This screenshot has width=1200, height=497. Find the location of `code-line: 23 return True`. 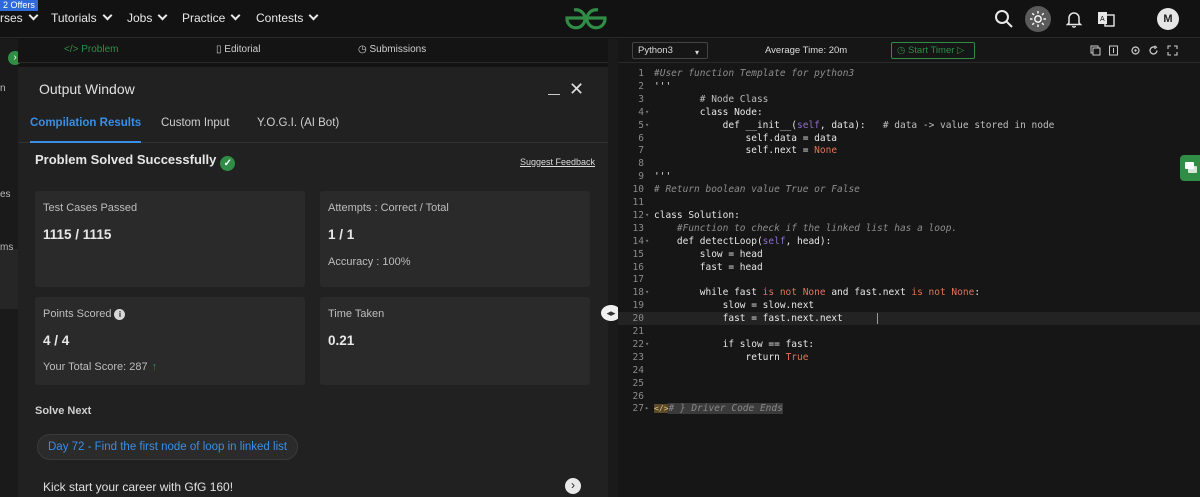

code-line: 23 return True is located at coordinates (909, 357).